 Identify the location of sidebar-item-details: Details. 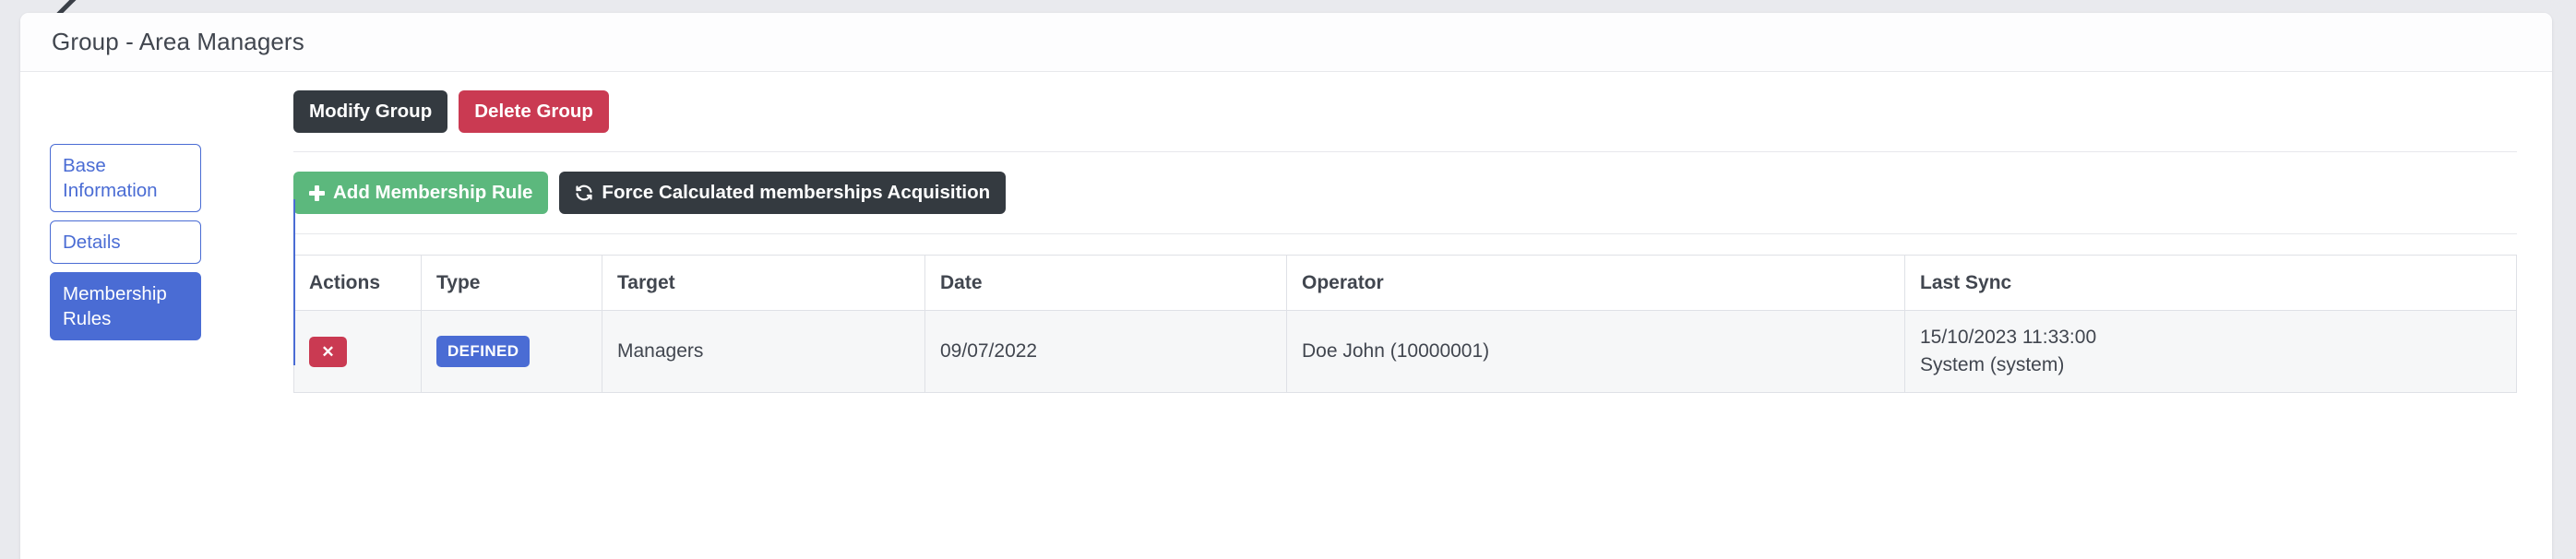
(125, 242).